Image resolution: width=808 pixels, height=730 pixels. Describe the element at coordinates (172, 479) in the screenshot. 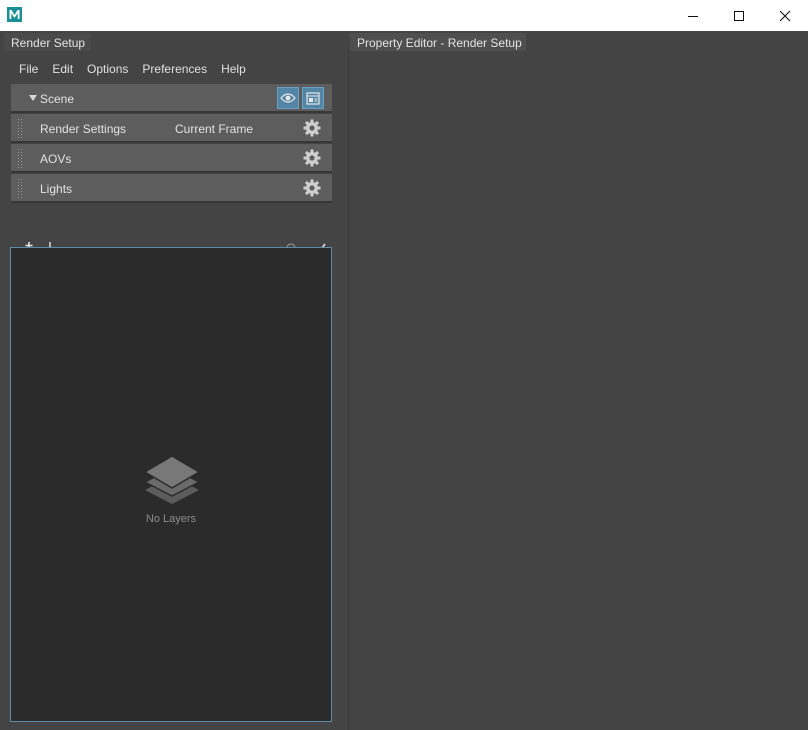

I see `layers-stack-icon` at that location.